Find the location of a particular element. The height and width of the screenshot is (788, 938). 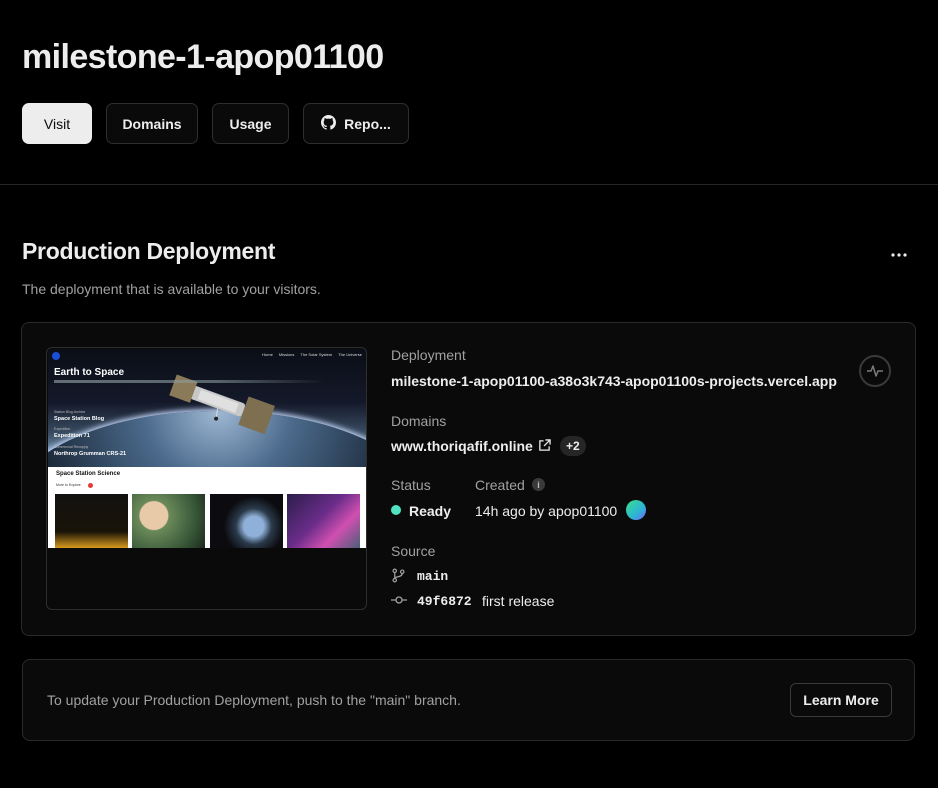

github-icon is located at coordinates (329, 123).